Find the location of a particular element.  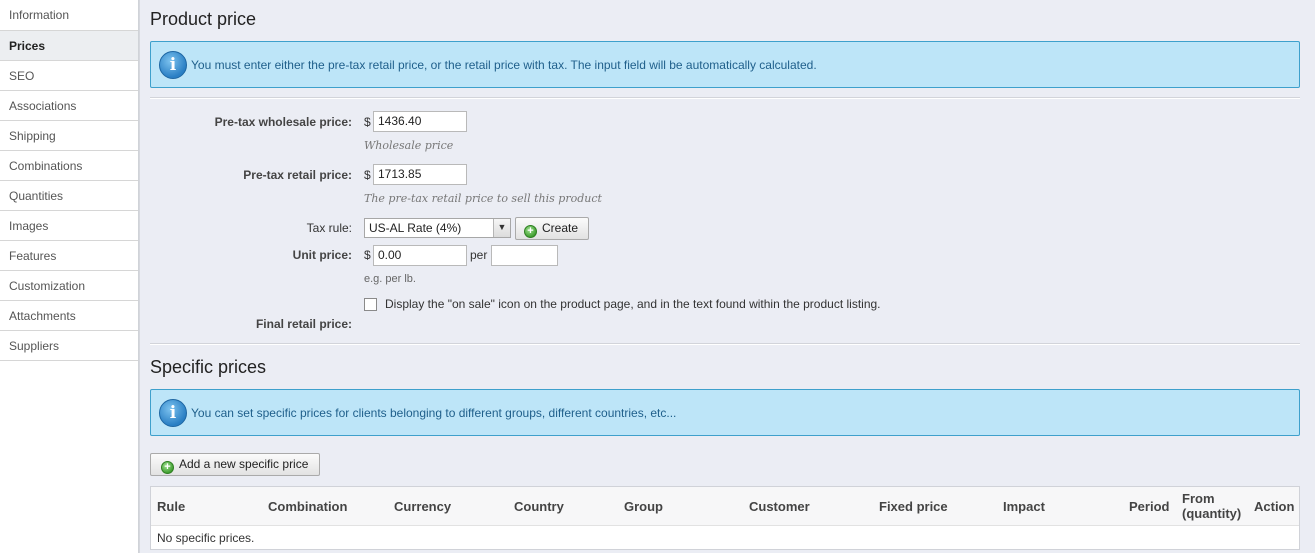

wholesale-price-hint: Wholesale price is located at coordinates (409, 145).